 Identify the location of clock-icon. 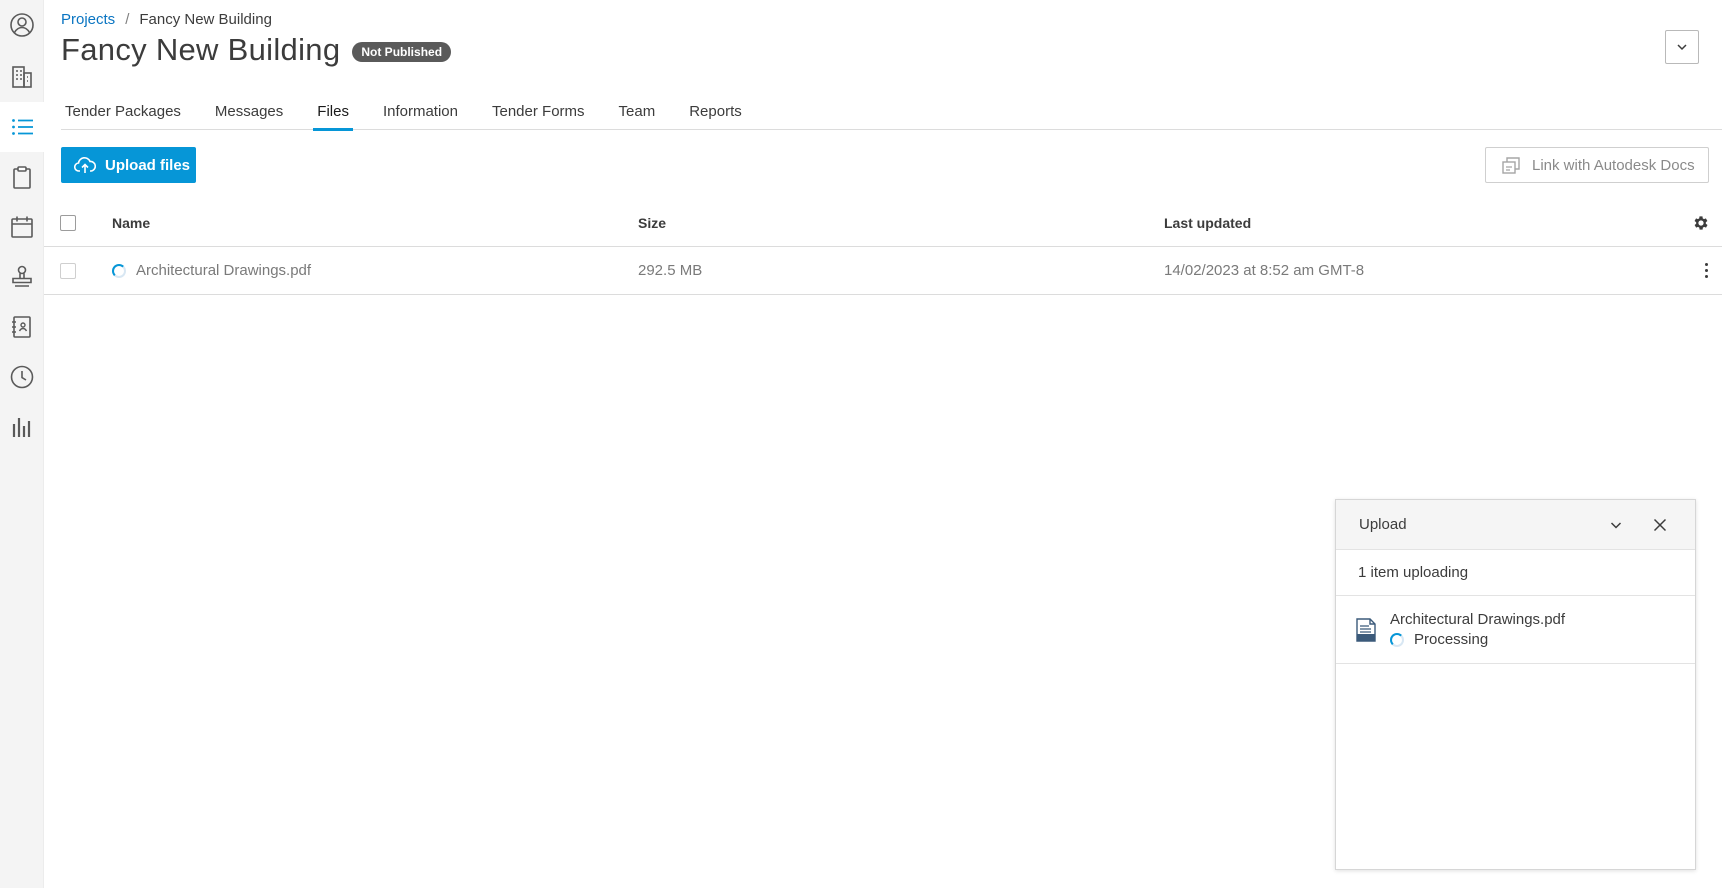
(22, 377).